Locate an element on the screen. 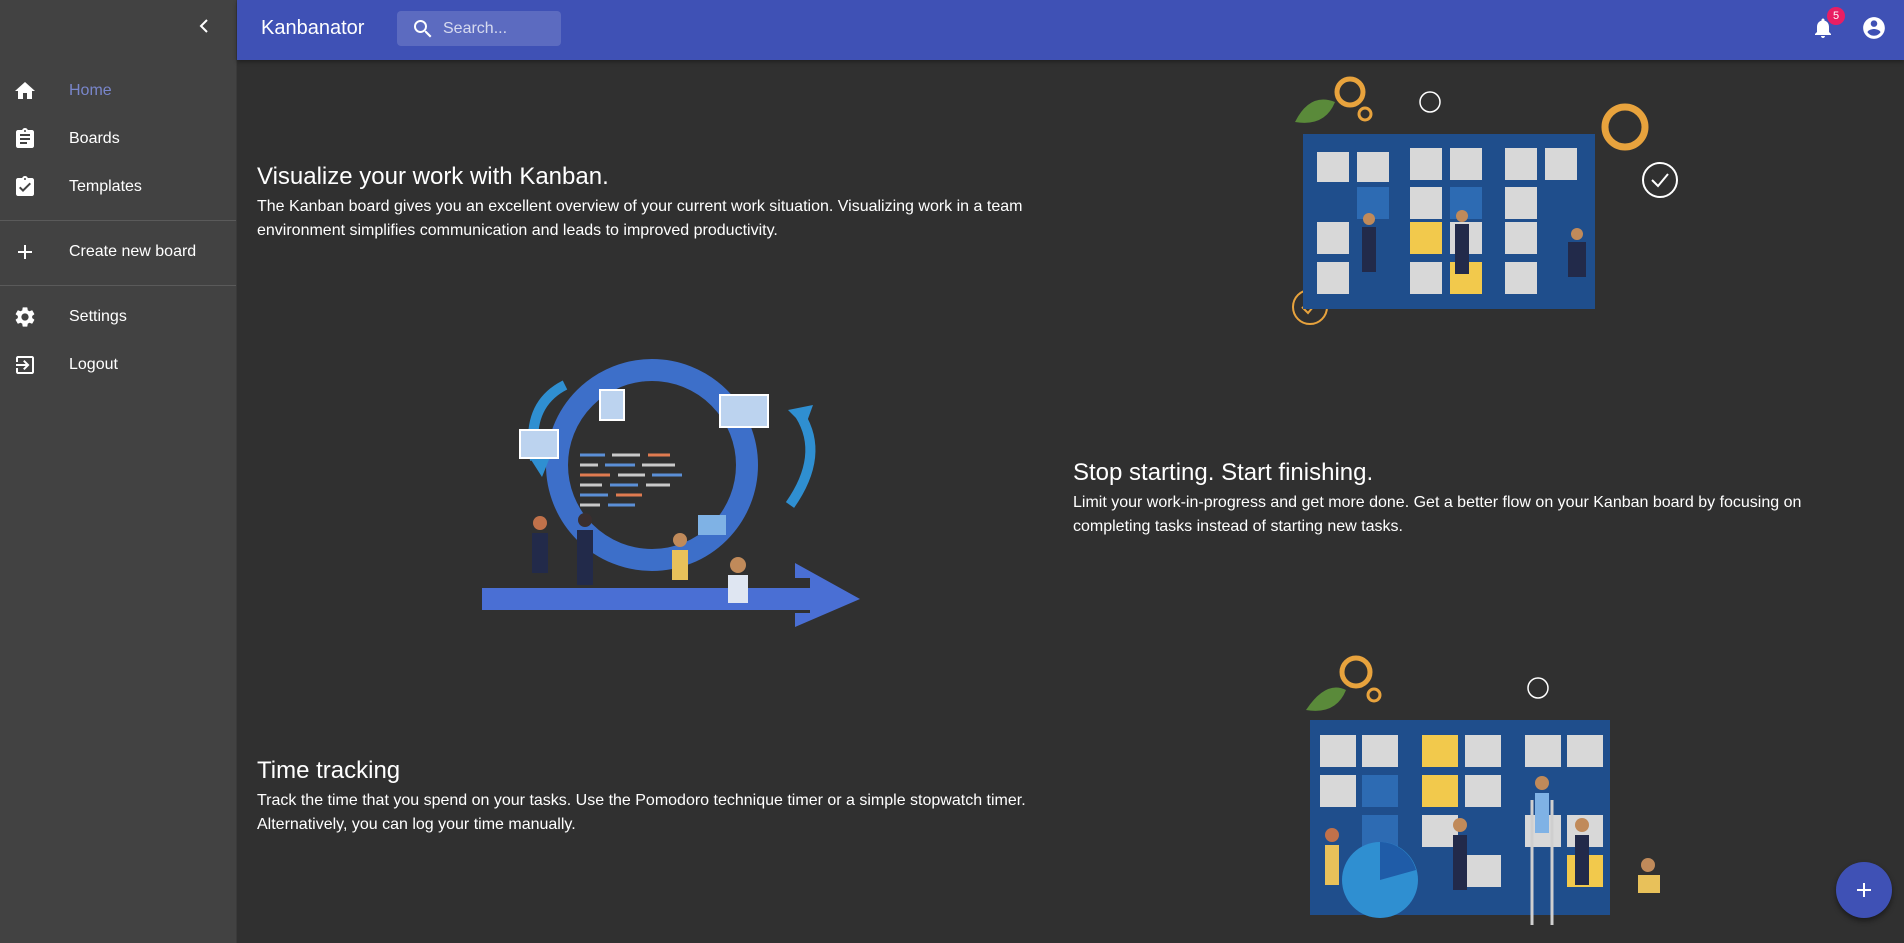  sidebar-item-logout: Logout is located at coordinates (118, 365).